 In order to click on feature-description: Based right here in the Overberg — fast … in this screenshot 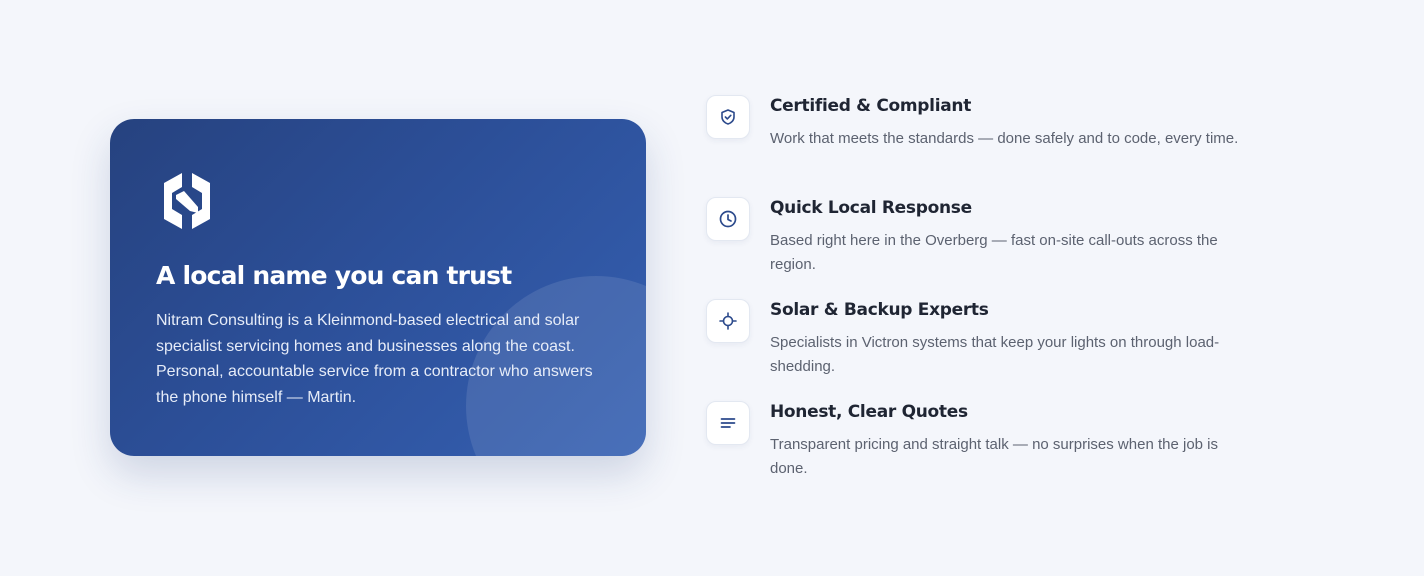, I will do `click(994, 252)`.